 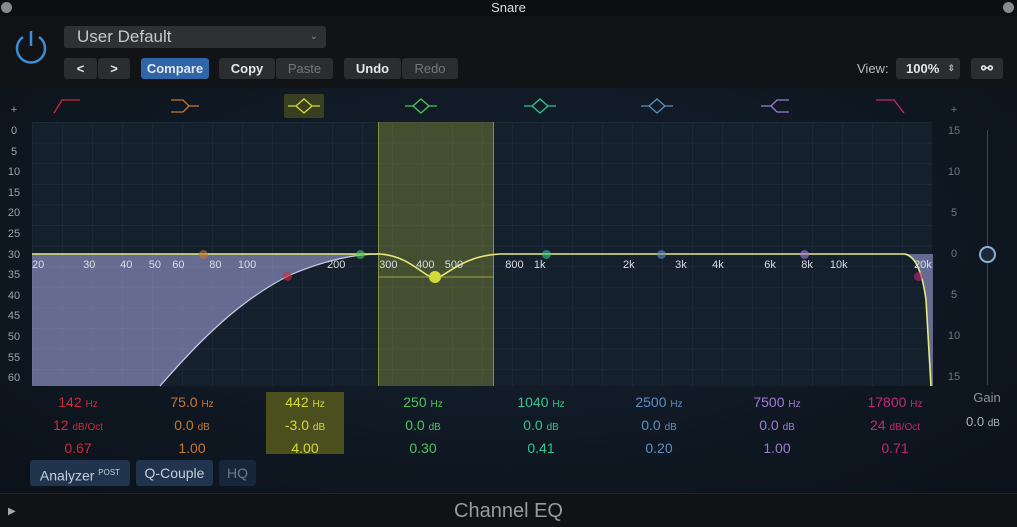 I want to click on band-5-toggle, so click(x=540, y=106).